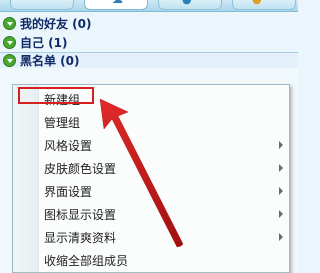 Image resolution: width=320 pixels, height=273 pixels. Describe the element at coordinates (80, 237) in the screenshot. I see `menu-item-label: 显示清爽资料` at that location.